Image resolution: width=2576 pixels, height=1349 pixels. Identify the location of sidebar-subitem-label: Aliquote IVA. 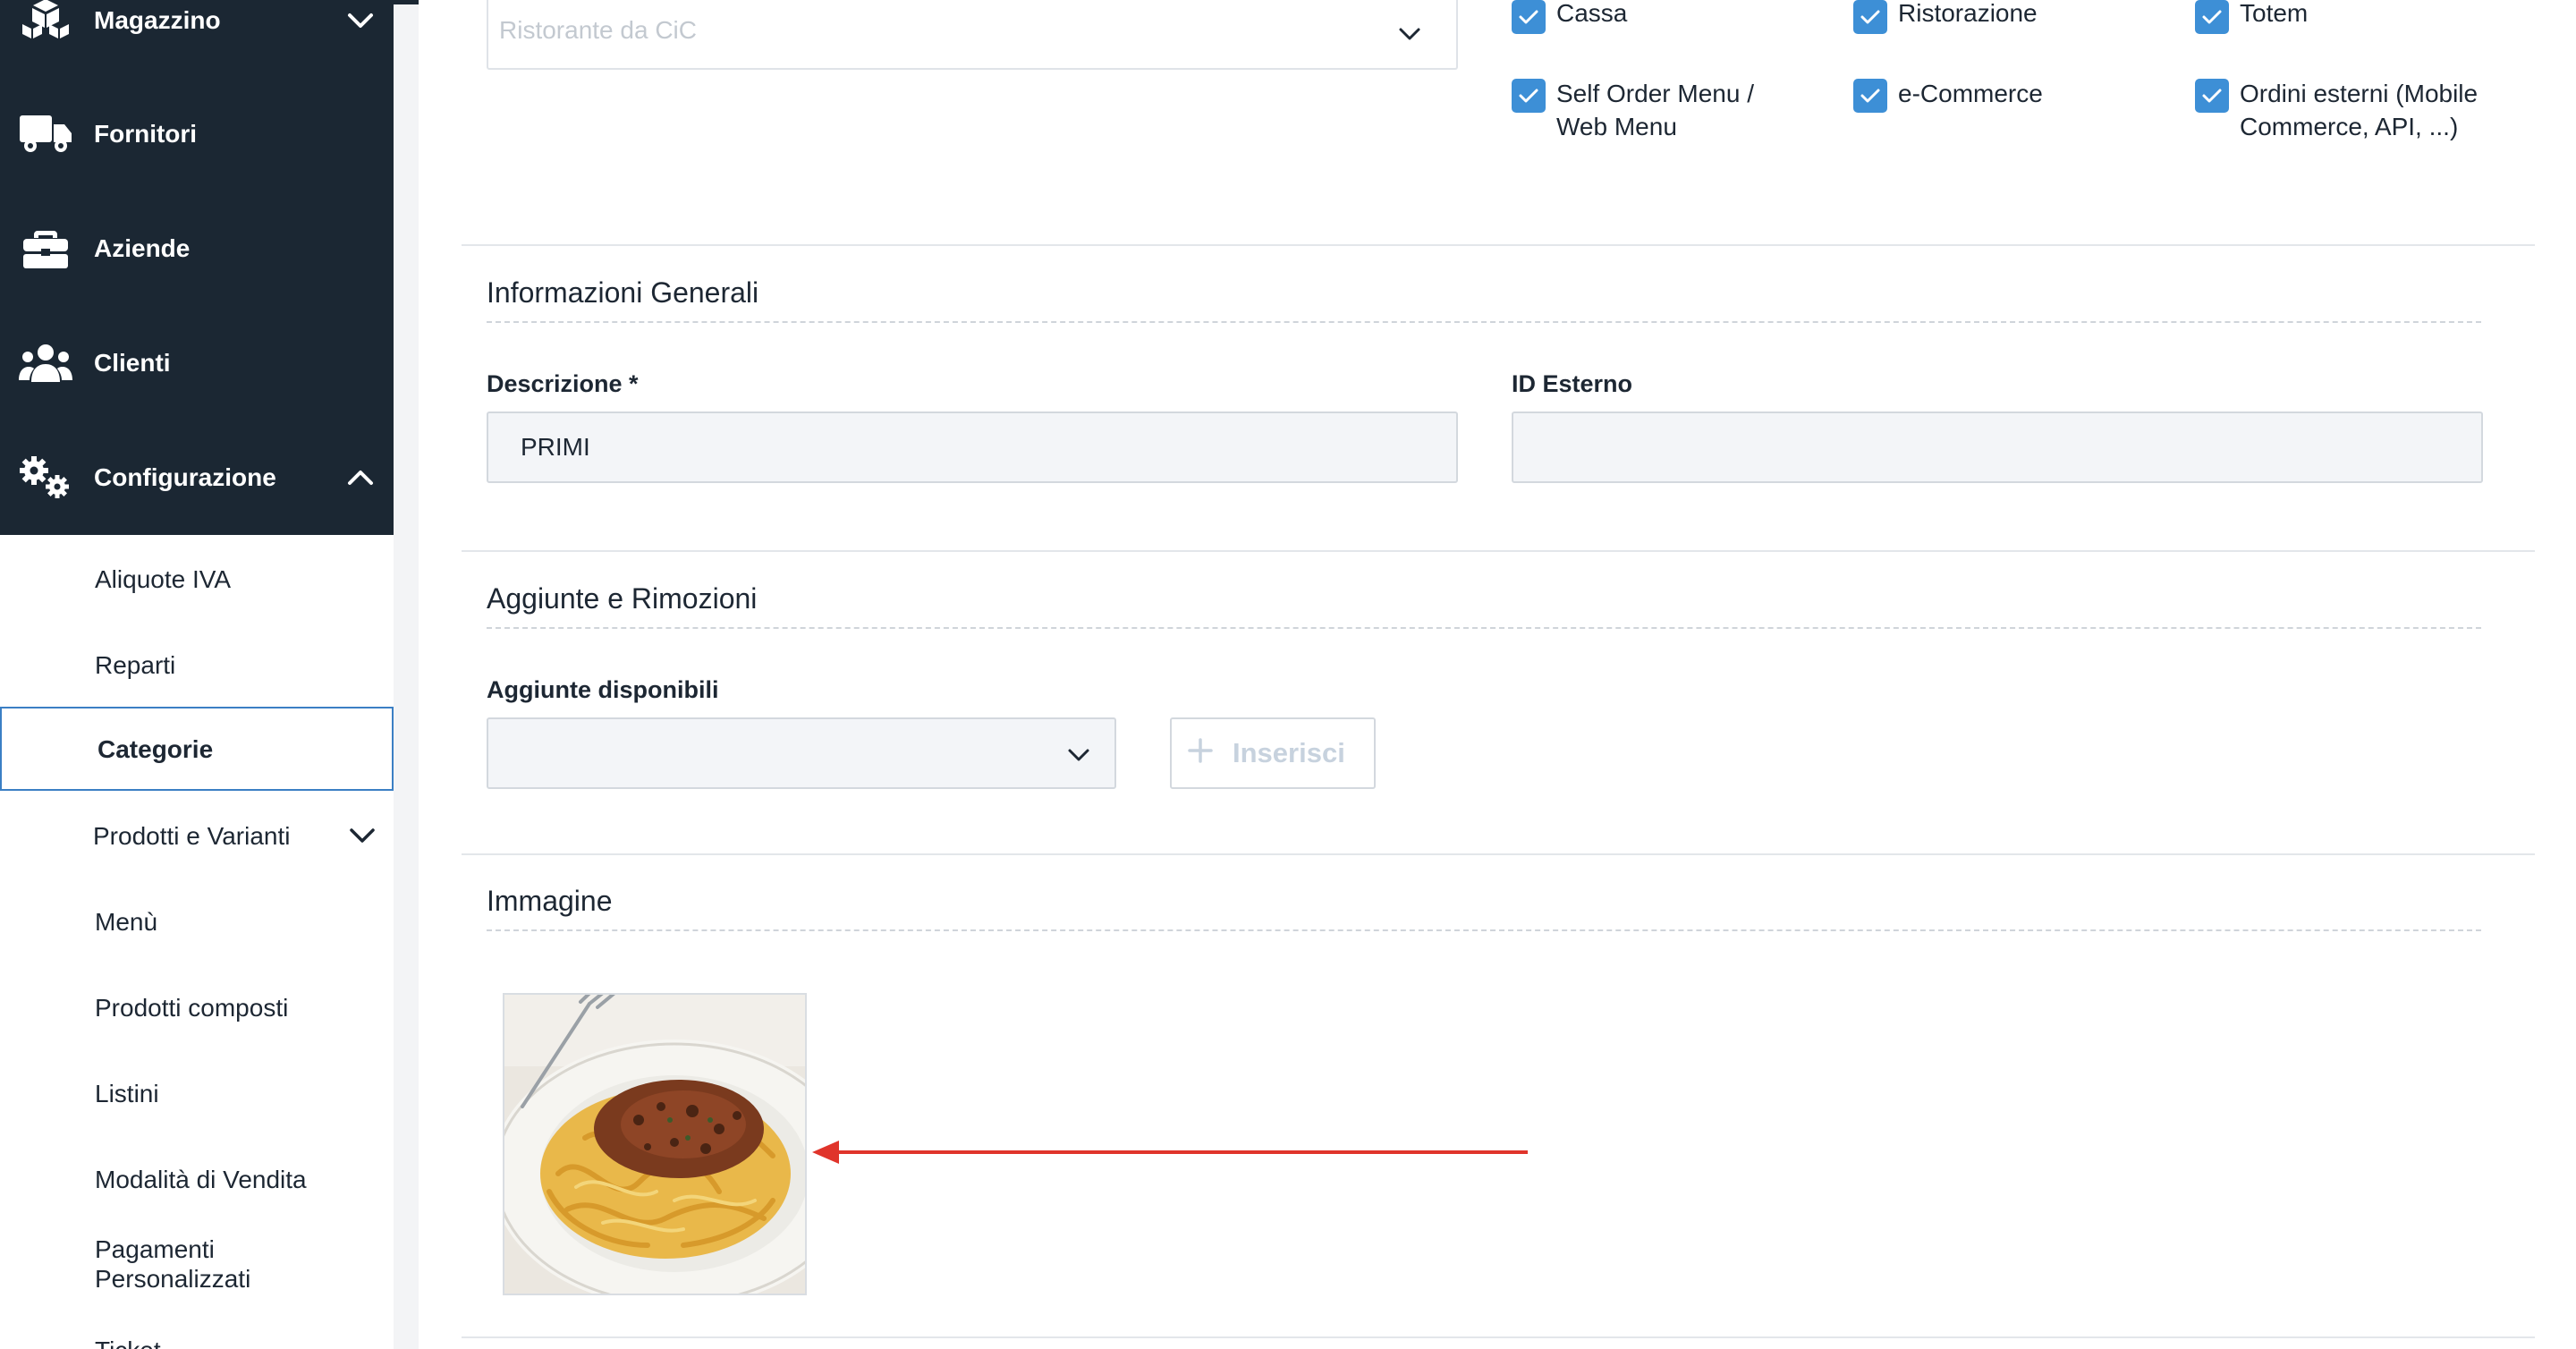
(163, 578).